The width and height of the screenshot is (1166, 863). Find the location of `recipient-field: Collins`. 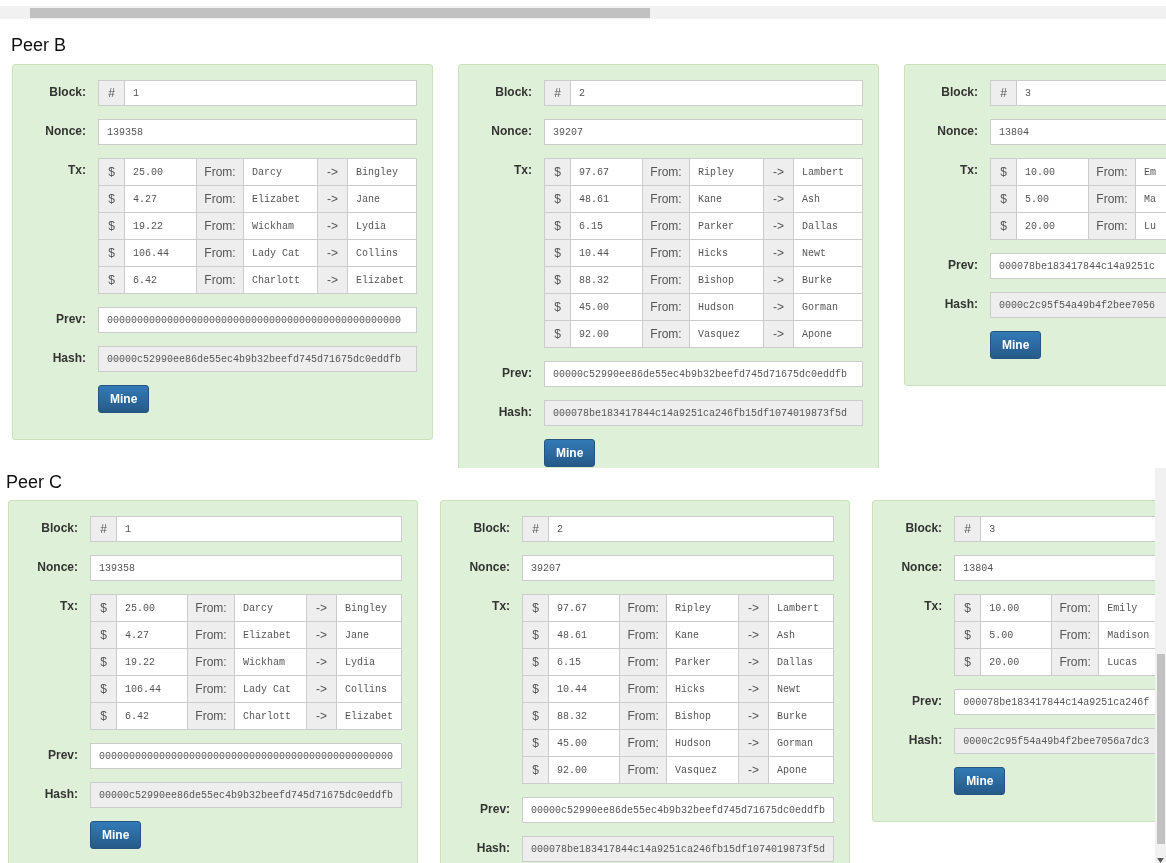

recipient-field: Collins is located at coordinates (382, 253).